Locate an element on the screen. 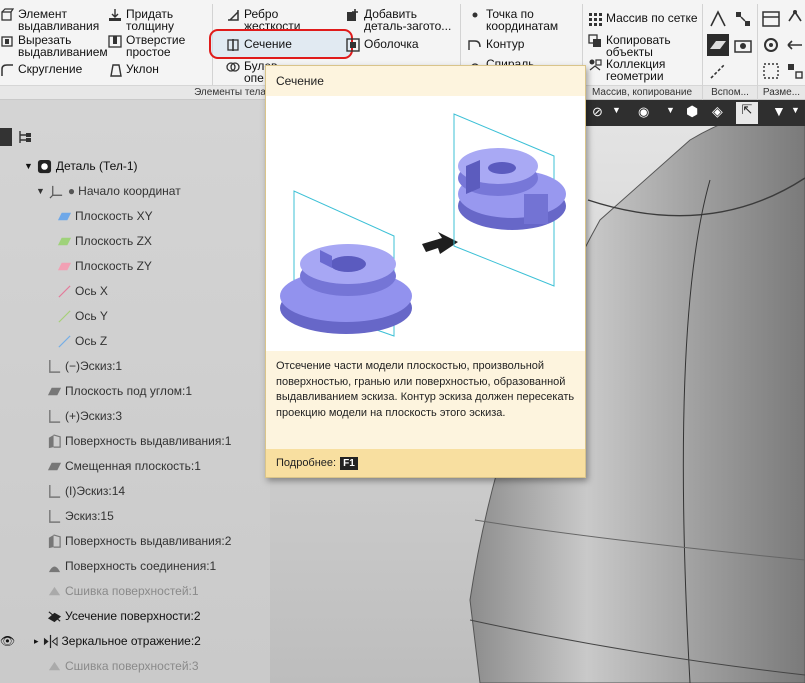 This screenshot has height=683, width=805. tooltip-footer: Подробнее: F1 is located at coordinates (425, 463).